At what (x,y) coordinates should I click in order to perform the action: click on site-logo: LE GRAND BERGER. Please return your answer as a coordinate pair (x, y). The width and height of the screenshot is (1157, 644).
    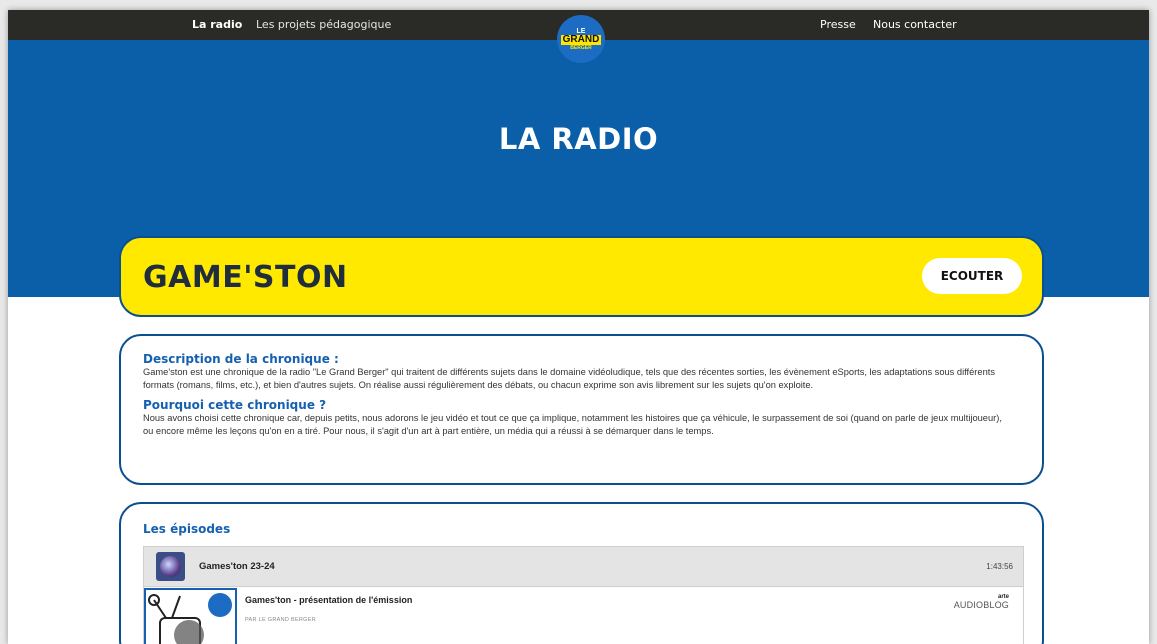
    Looking at the image, I should click on (581, 39).